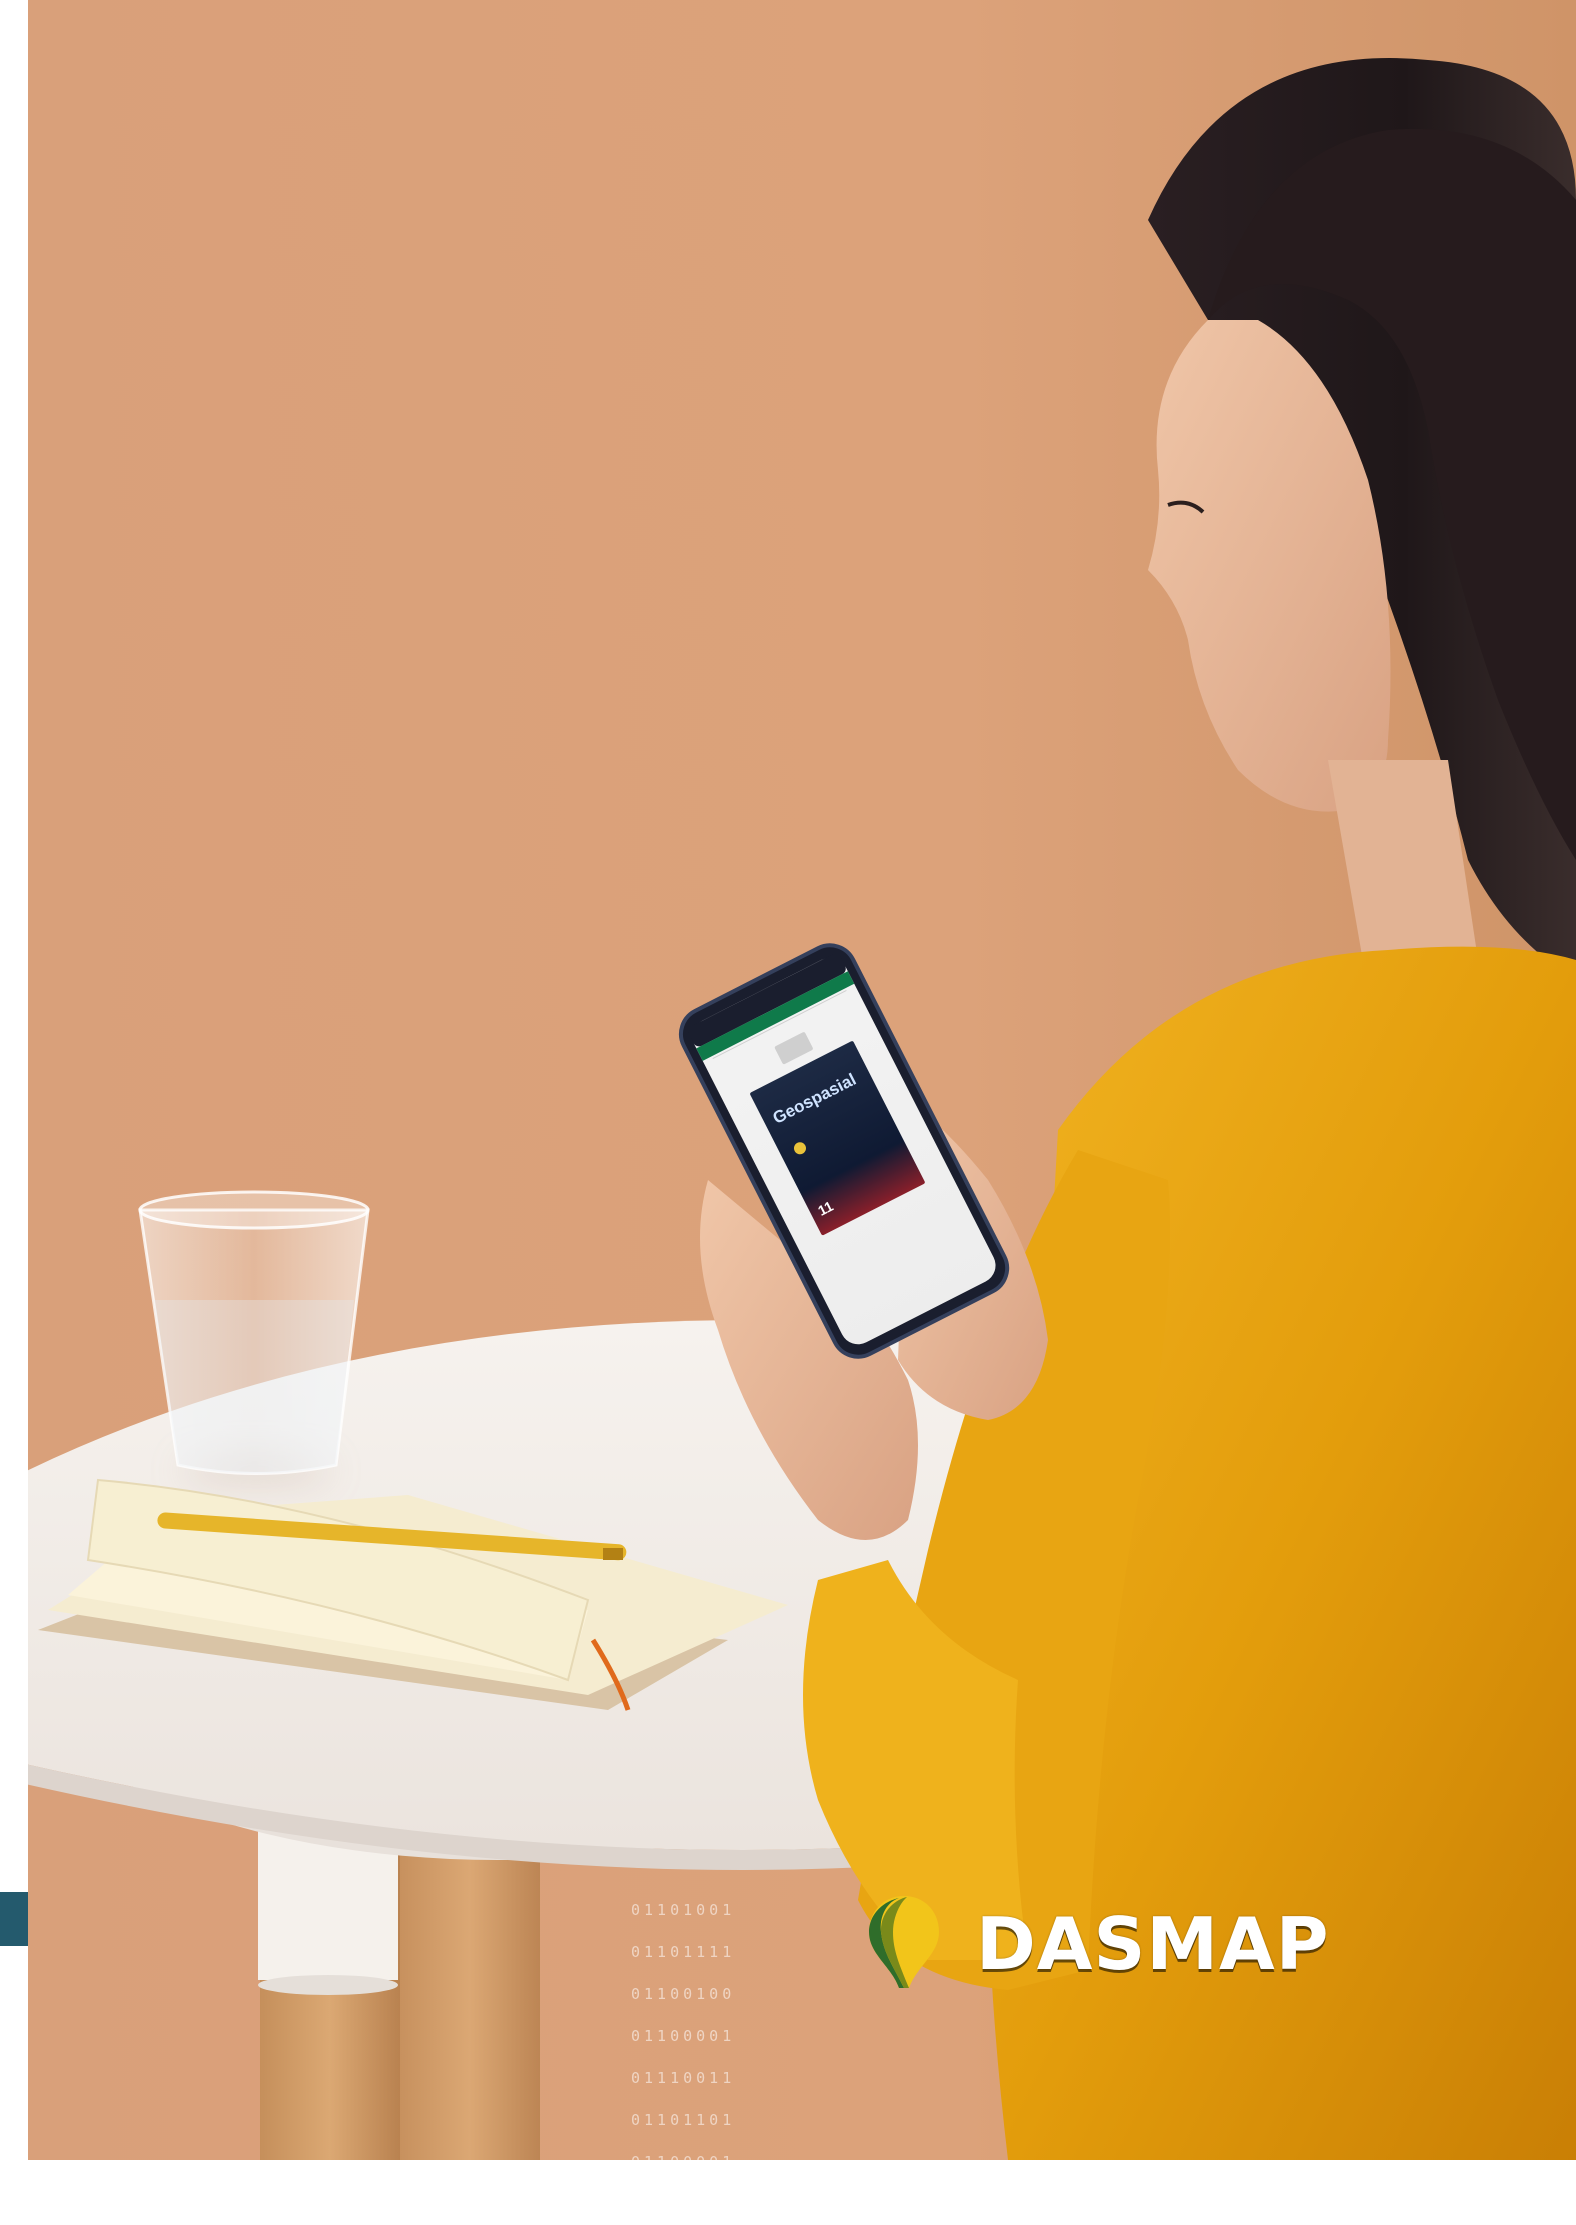 The image size is (1576, 2225). I want to click on side-accent-bar, so click(14, 1919).